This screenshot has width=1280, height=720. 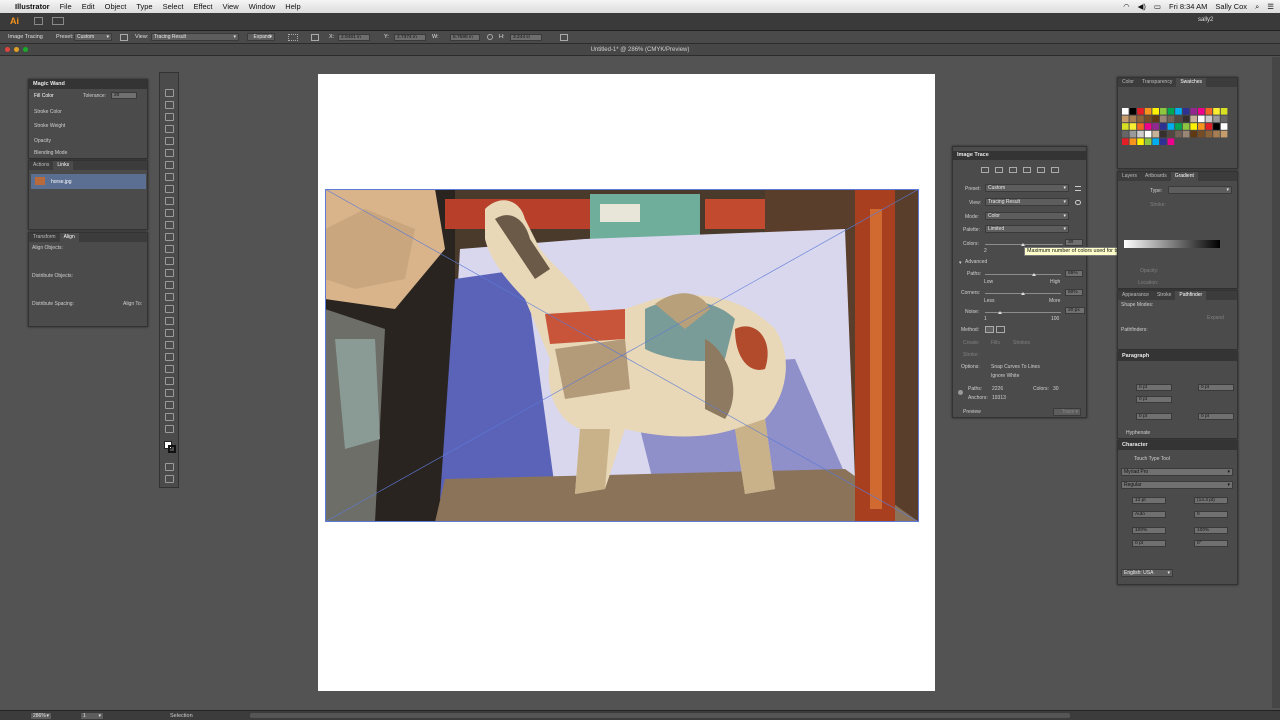 What do you see at coordinates (1147, 573) in the screenshot?
I see `language-dropdown: English: USA` at bounding box center [1147, 573].